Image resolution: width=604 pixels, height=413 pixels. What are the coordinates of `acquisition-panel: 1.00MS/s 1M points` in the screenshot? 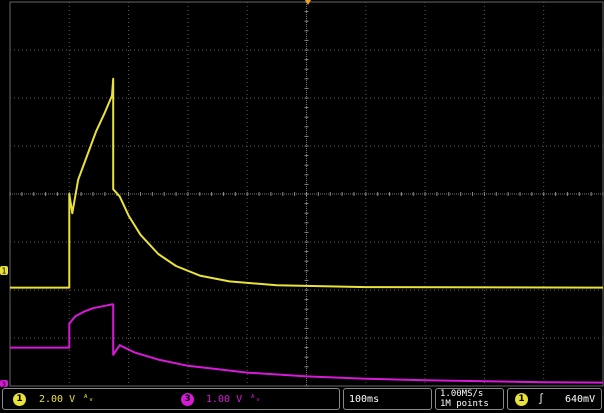 It's located at (469, 399).